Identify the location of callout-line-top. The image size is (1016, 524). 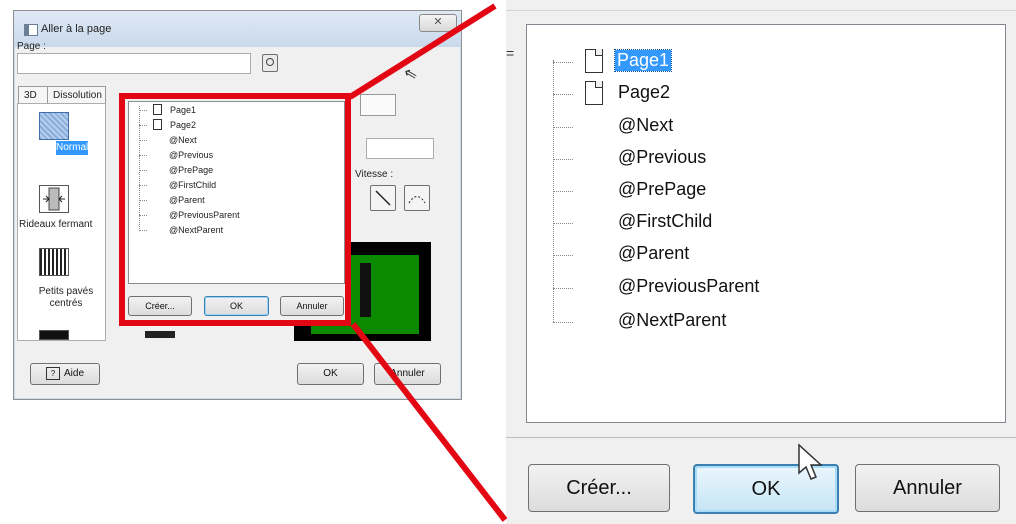
(422, 51).